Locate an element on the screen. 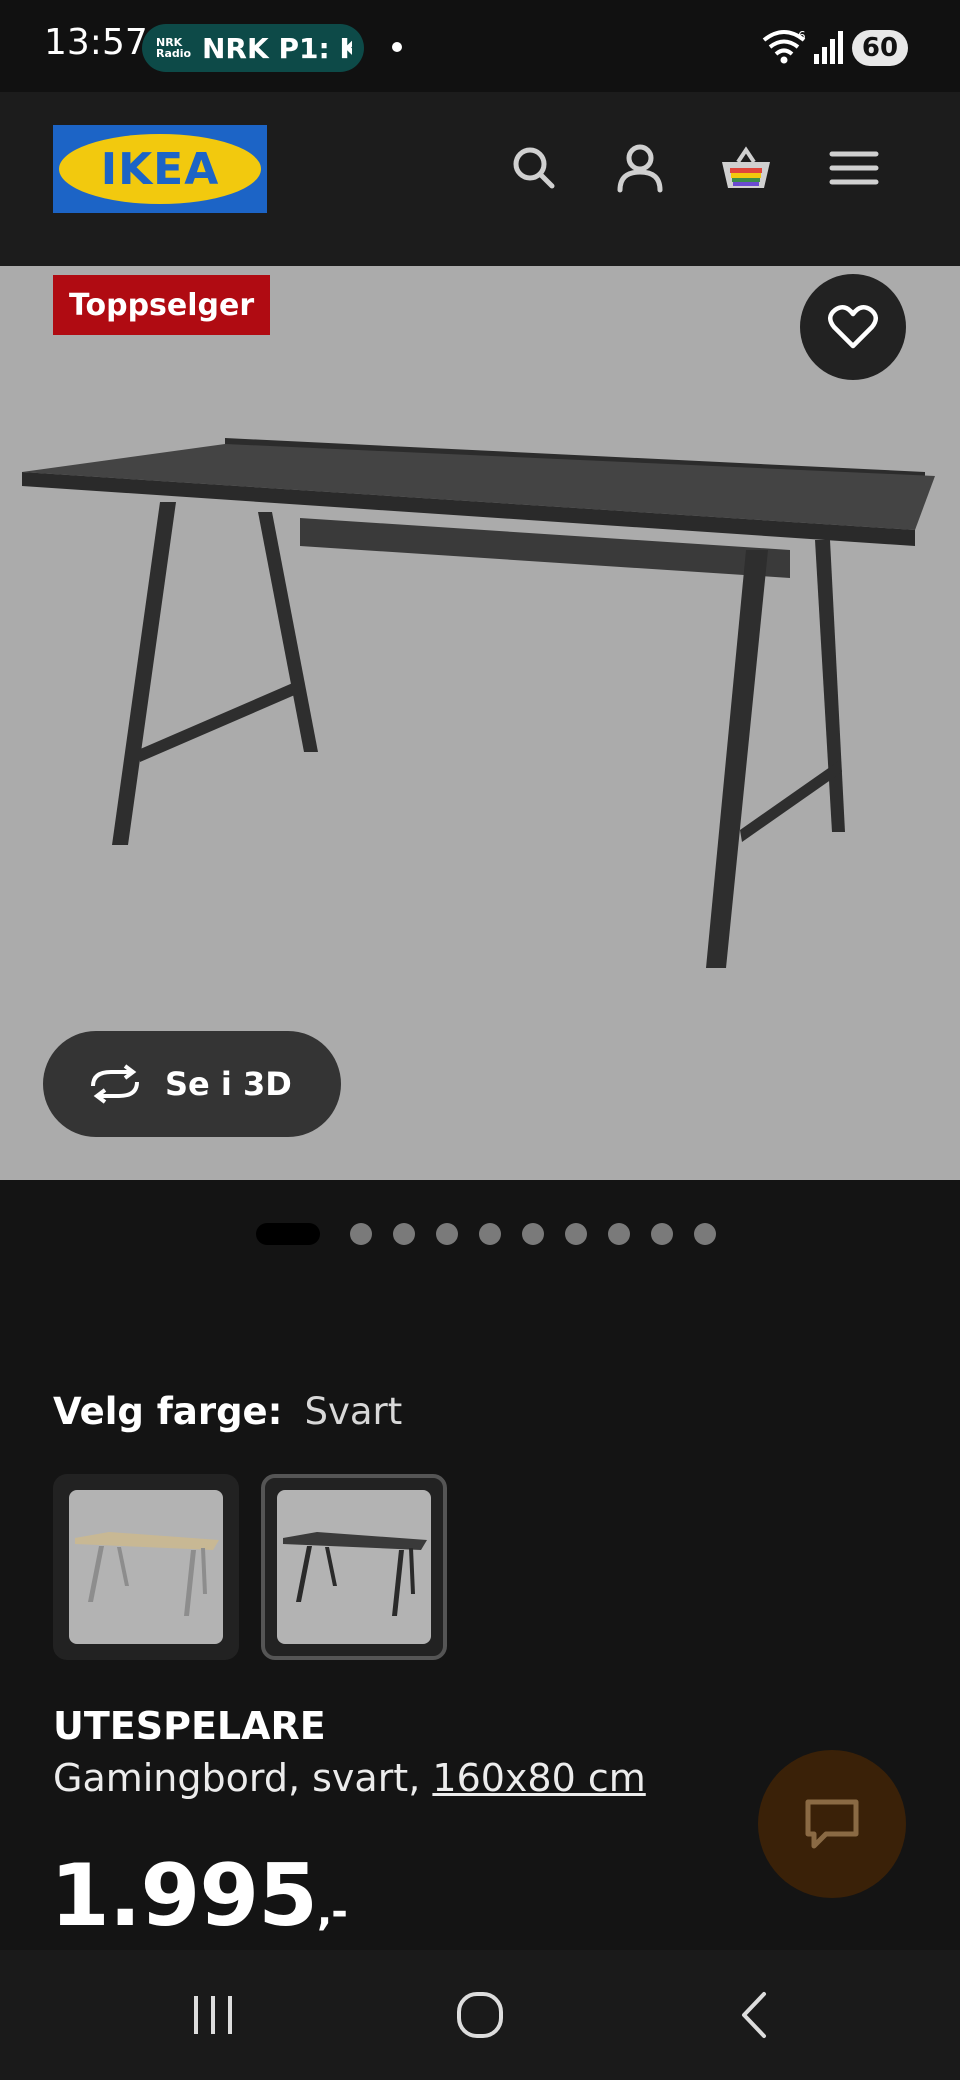 This screenshot has height=2080, width=960. product-name: UTESPELARE is located at coordinates (189, 1726).